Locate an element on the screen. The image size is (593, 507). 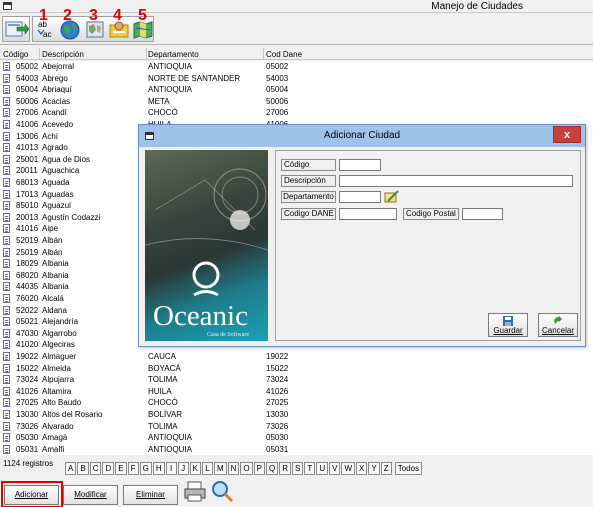
cell-cod-dane: 05030 is located at coordinates (277, 438).